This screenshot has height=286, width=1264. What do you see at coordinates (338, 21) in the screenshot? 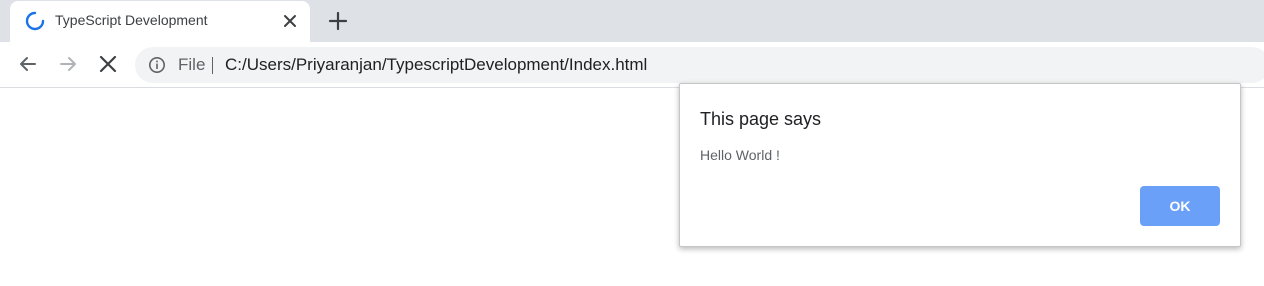
I see `plus-icon` at bounding box center [338, 21].